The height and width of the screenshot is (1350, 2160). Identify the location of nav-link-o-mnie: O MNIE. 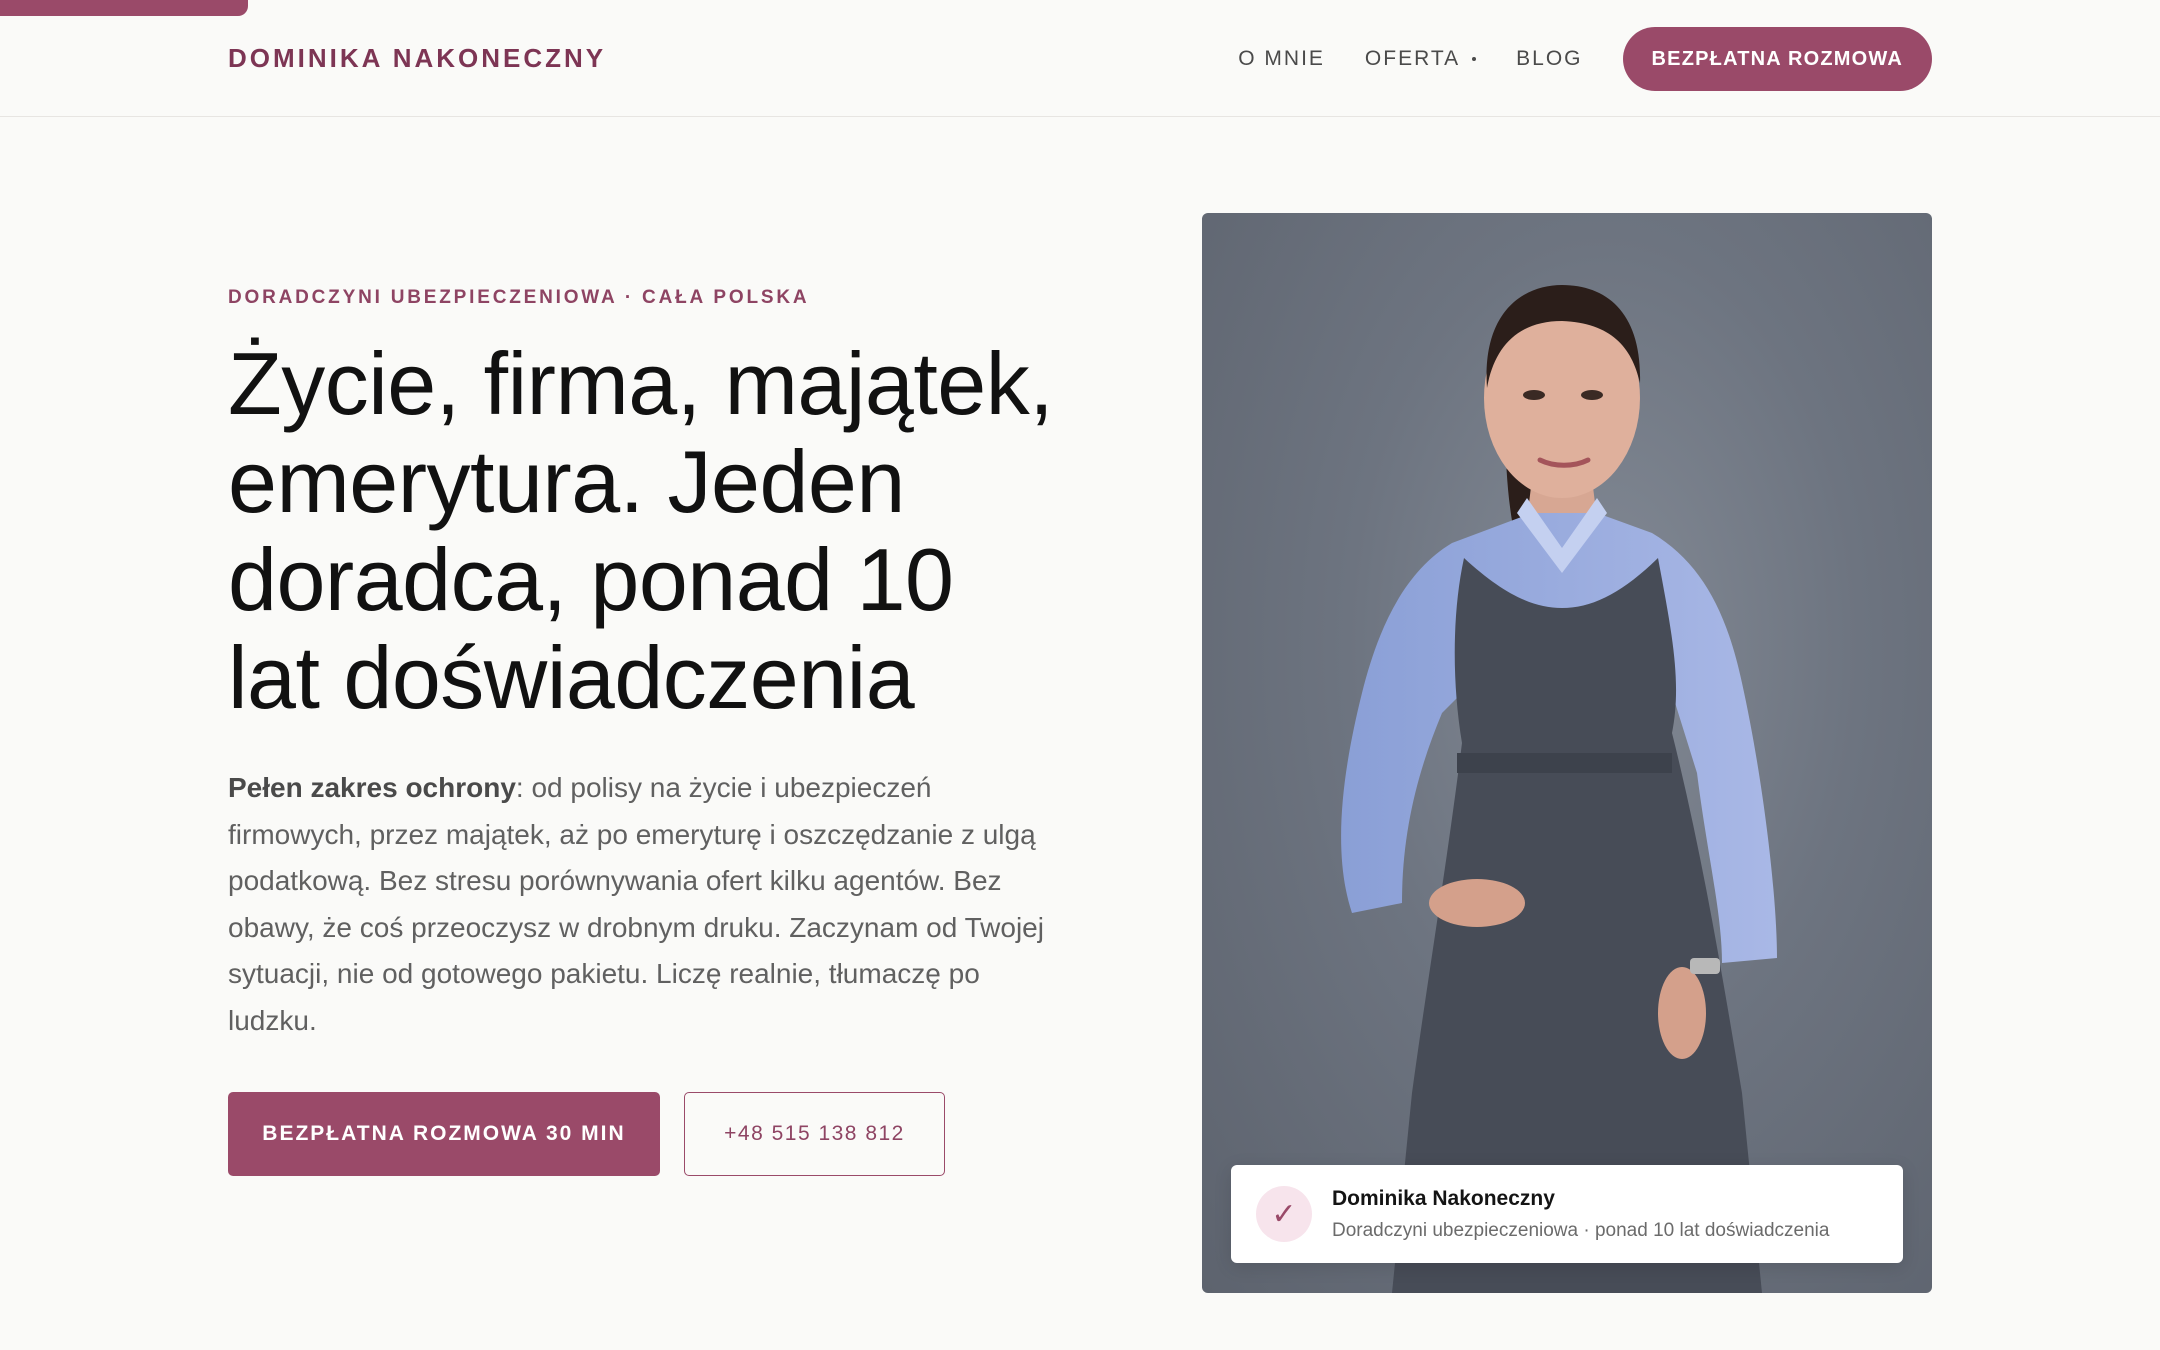
(1281, 59).